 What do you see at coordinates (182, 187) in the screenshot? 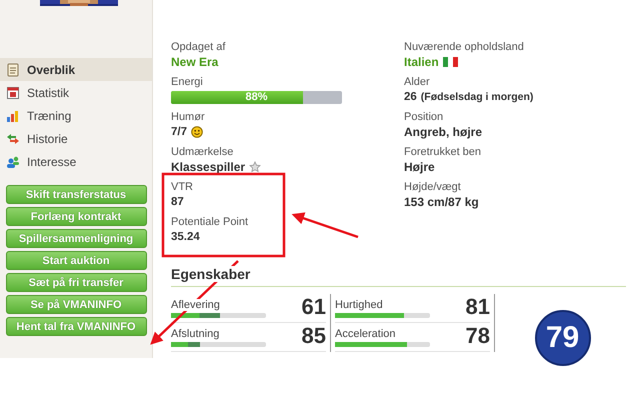
I see `field-label: VTR` at bounding box center [182, 187].